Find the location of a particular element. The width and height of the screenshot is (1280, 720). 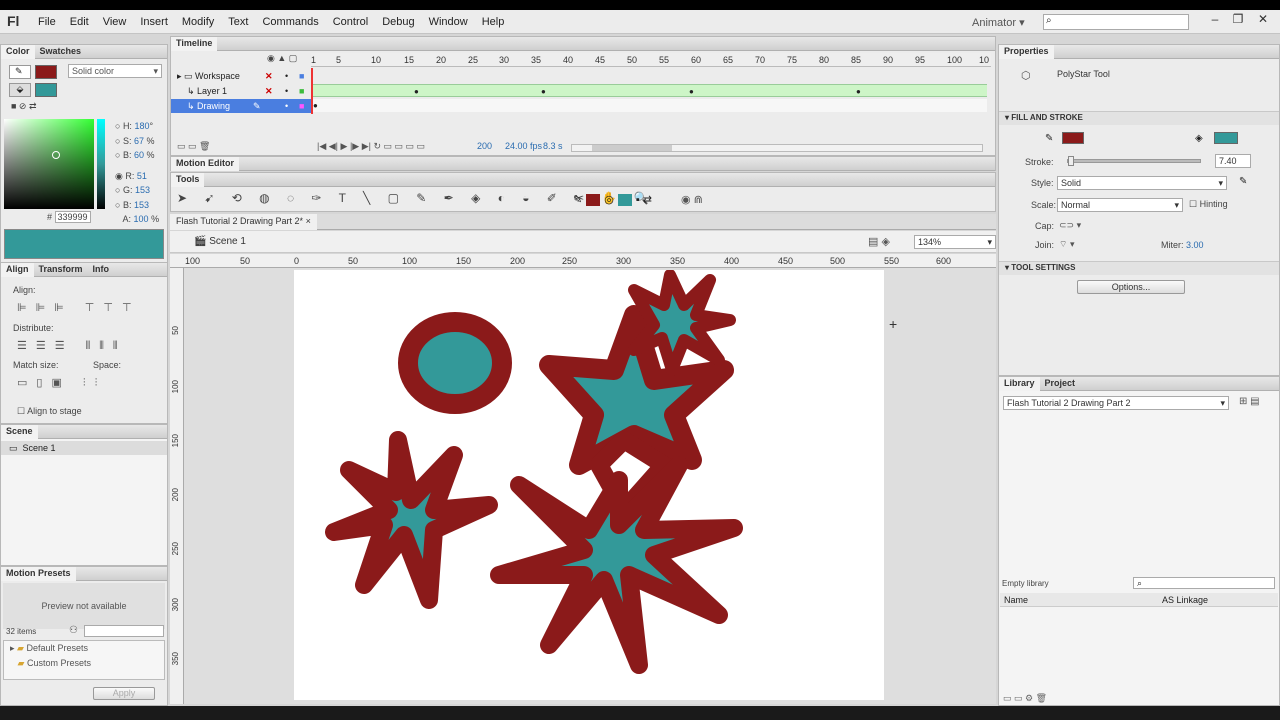

menu-modify: Modify is located at coordinates (198, 22).